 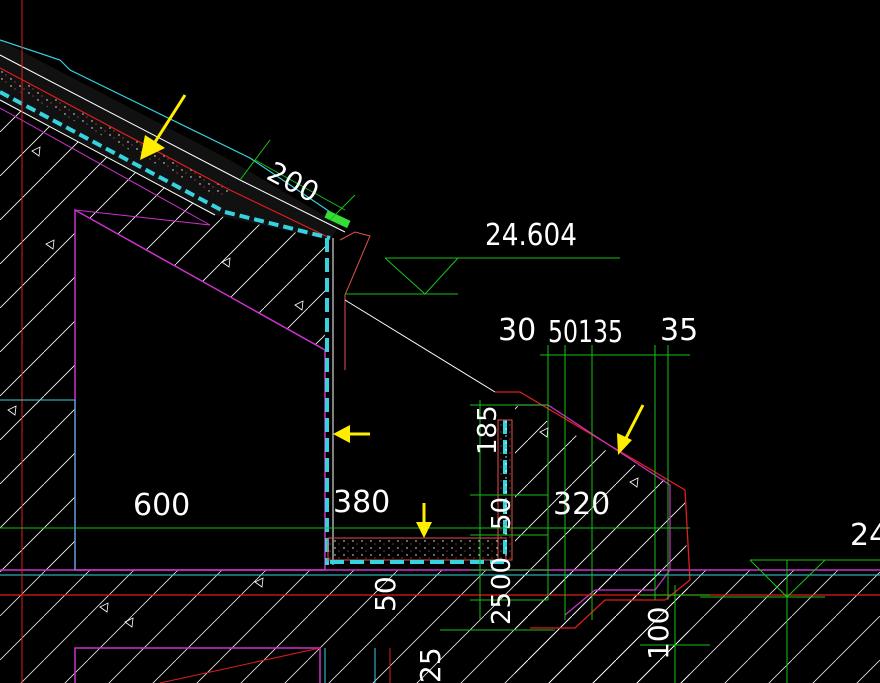 I want to click on dim-50-bottom: 50, so click(x=385, y=594).